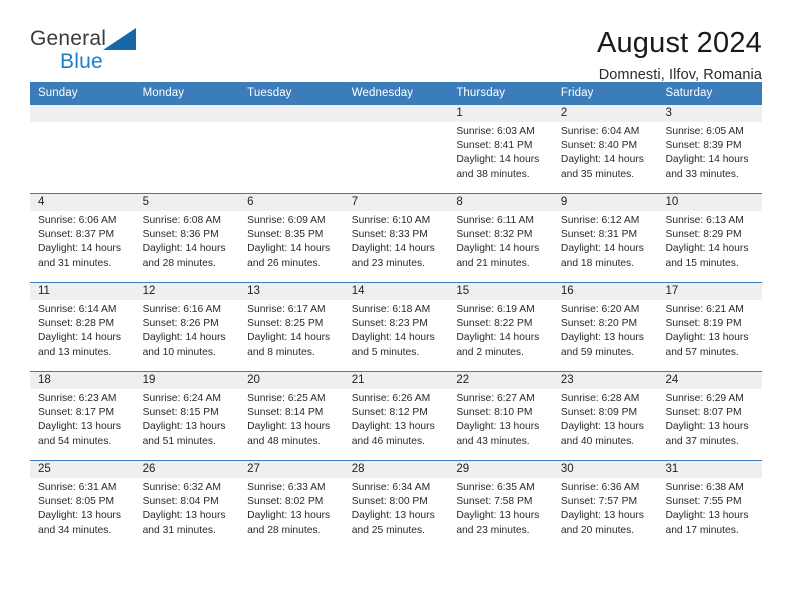  Describe the element at coordinates (703, 502) in the screenshot. I see `sunset-text: Sunset: 7:55 PM` at that location.